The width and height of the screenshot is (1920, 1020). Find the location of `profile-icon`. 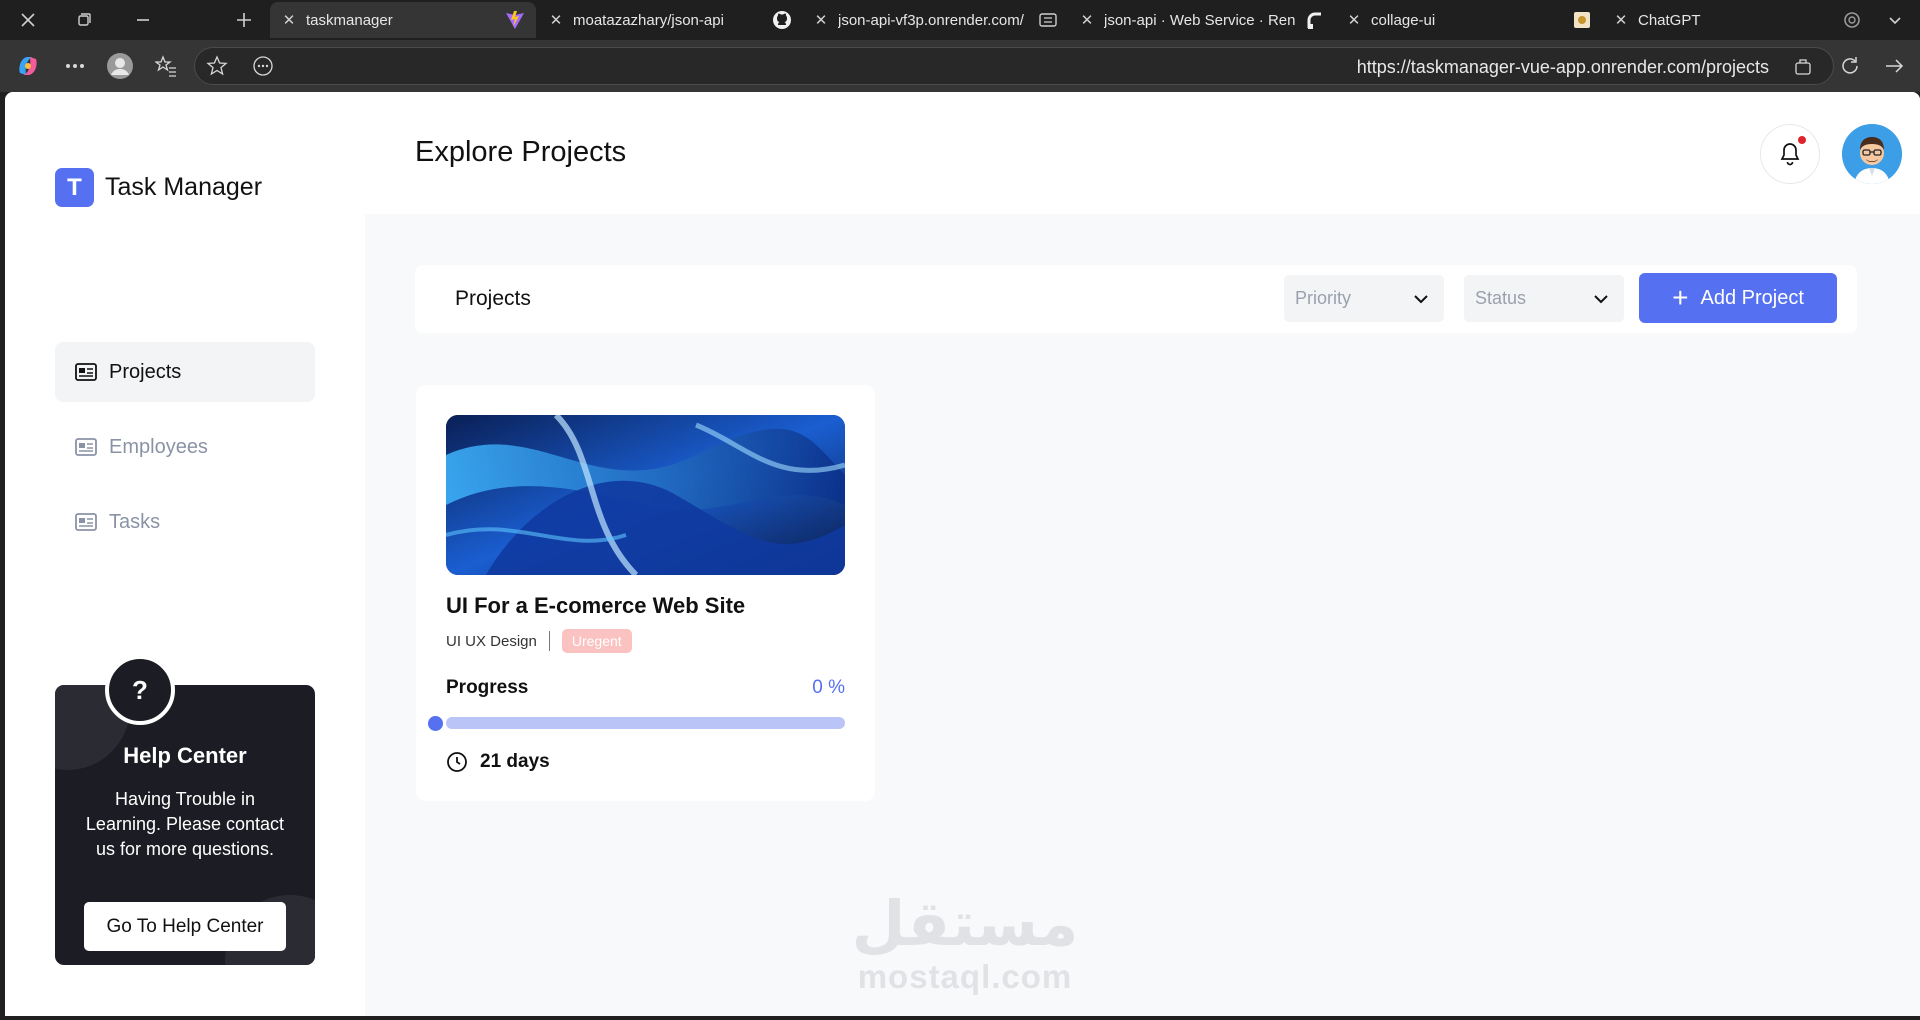

profile-icon is located at coordinates (120, 66).